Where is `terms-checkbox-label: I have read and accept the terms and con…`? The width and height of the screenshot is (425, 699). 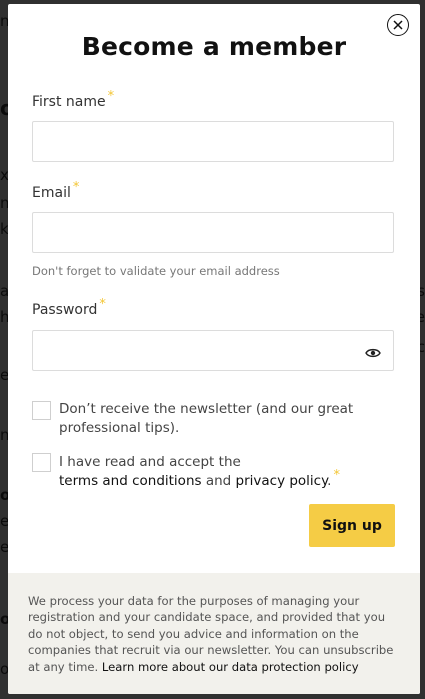
terms-checkbox-label: I have read and accept the terms and con… is located at coordinates (199, 472).